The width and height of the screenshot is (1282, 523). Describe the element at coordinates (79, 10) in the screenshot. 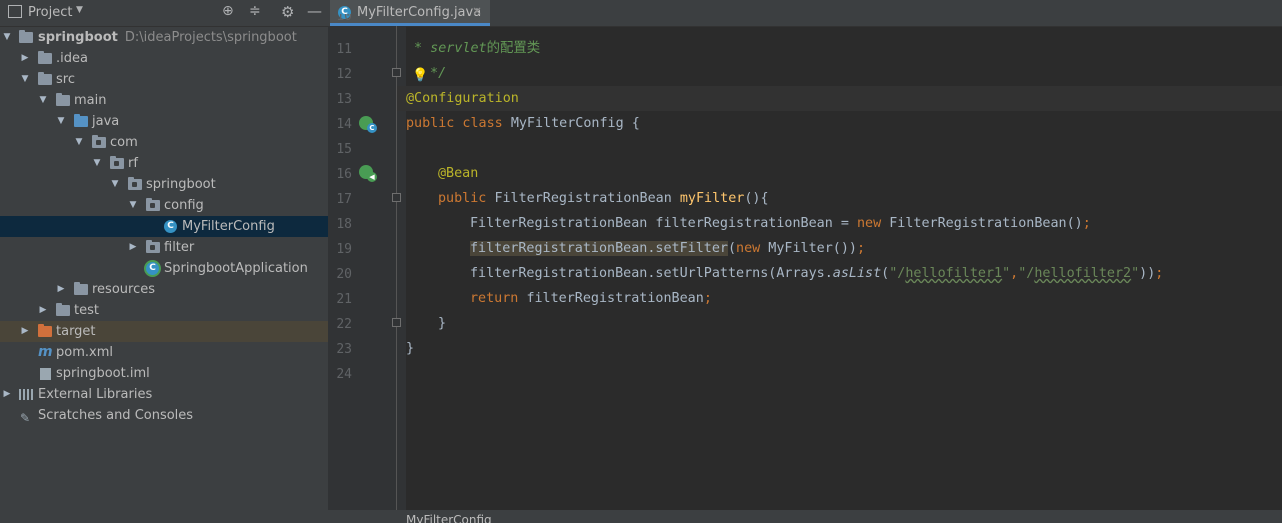

I see `chevron-down-icon: ▼` at that location.